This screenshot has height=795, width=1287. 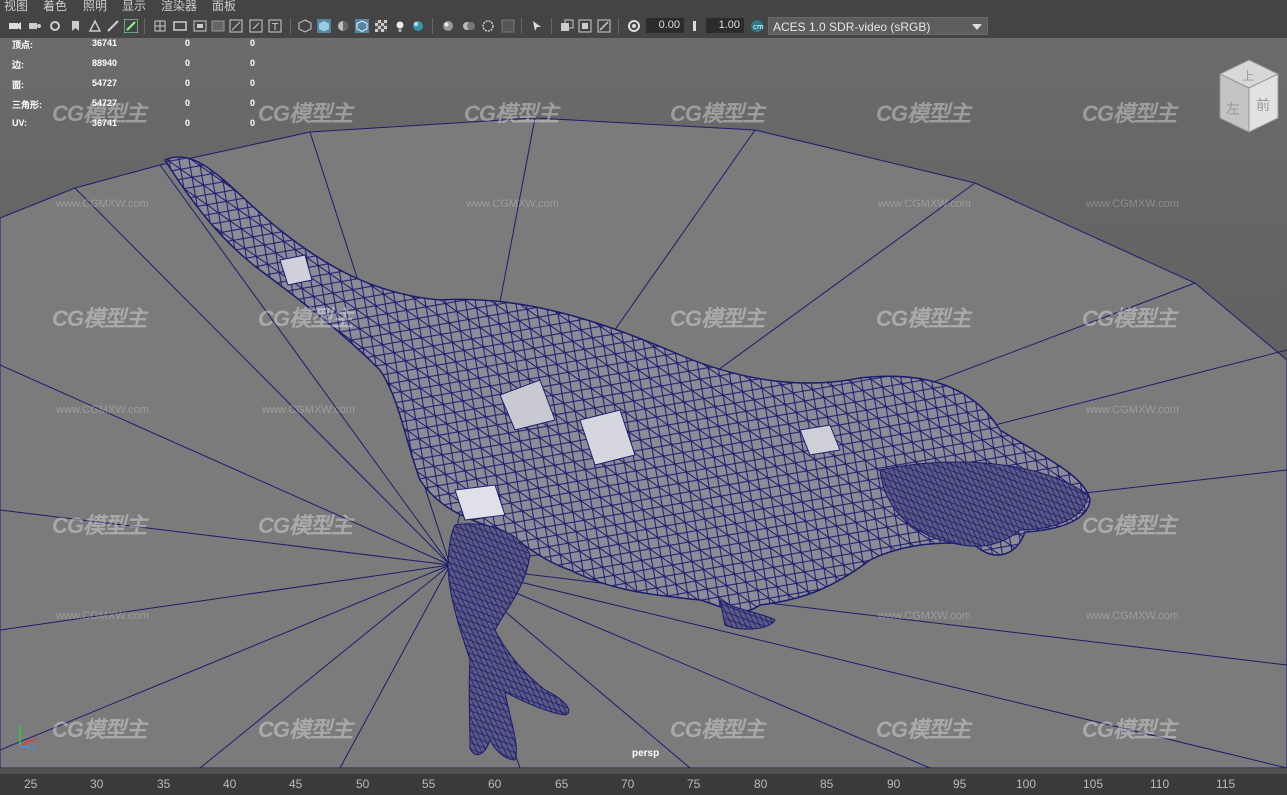 I want to click on textured-icon, so click(x=381, y=26).